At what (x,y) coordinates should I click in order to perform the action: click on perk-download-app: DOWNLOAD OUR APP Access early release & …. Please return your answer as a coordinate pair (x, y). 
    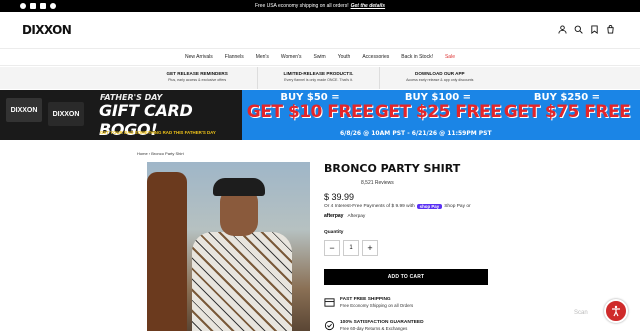
    Looking at the image, I should click on (440, 78).